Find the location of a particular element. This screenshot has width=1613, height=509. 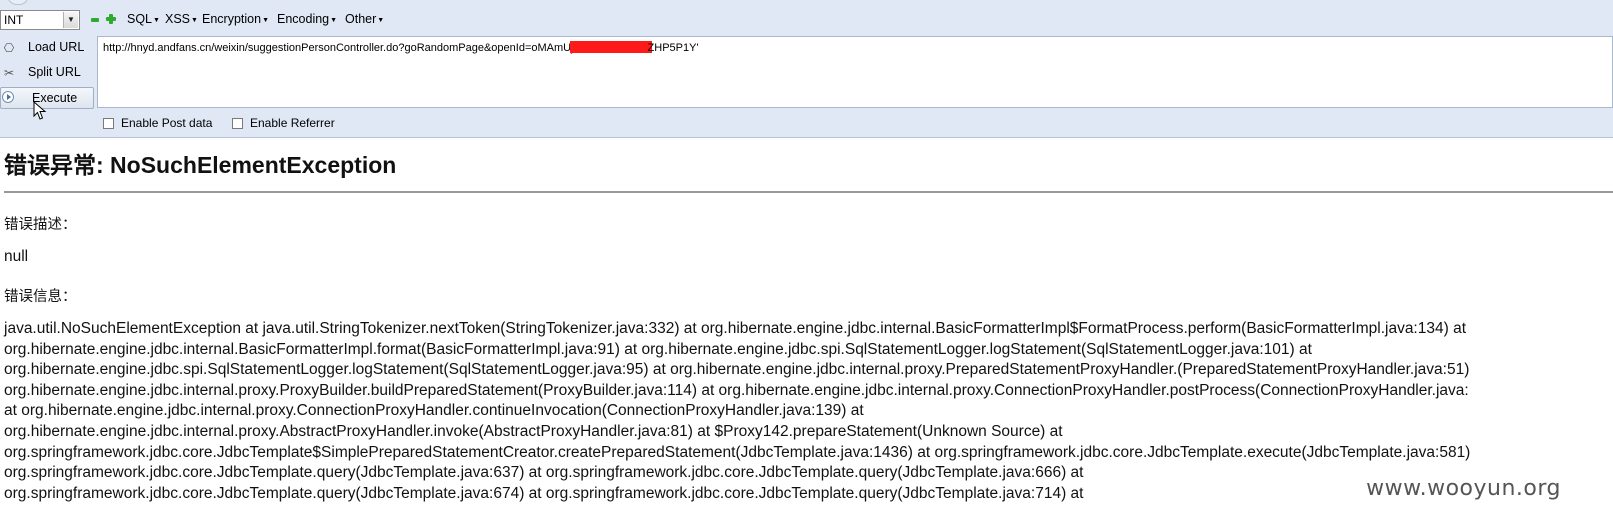

redaction-mark is located at coordinates (610, 47).